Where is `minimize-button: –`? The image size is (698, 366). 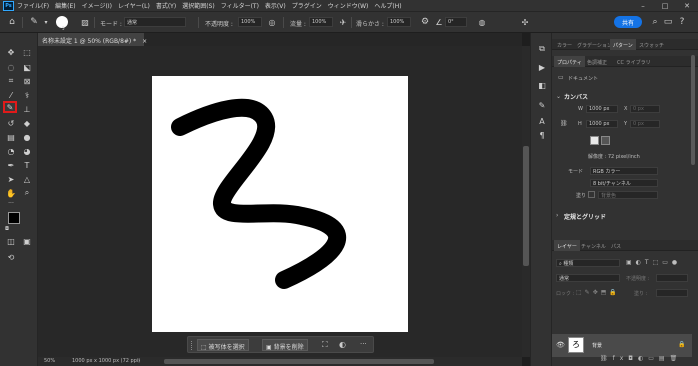 minimize-button: – is located at coordinates (643, 6).